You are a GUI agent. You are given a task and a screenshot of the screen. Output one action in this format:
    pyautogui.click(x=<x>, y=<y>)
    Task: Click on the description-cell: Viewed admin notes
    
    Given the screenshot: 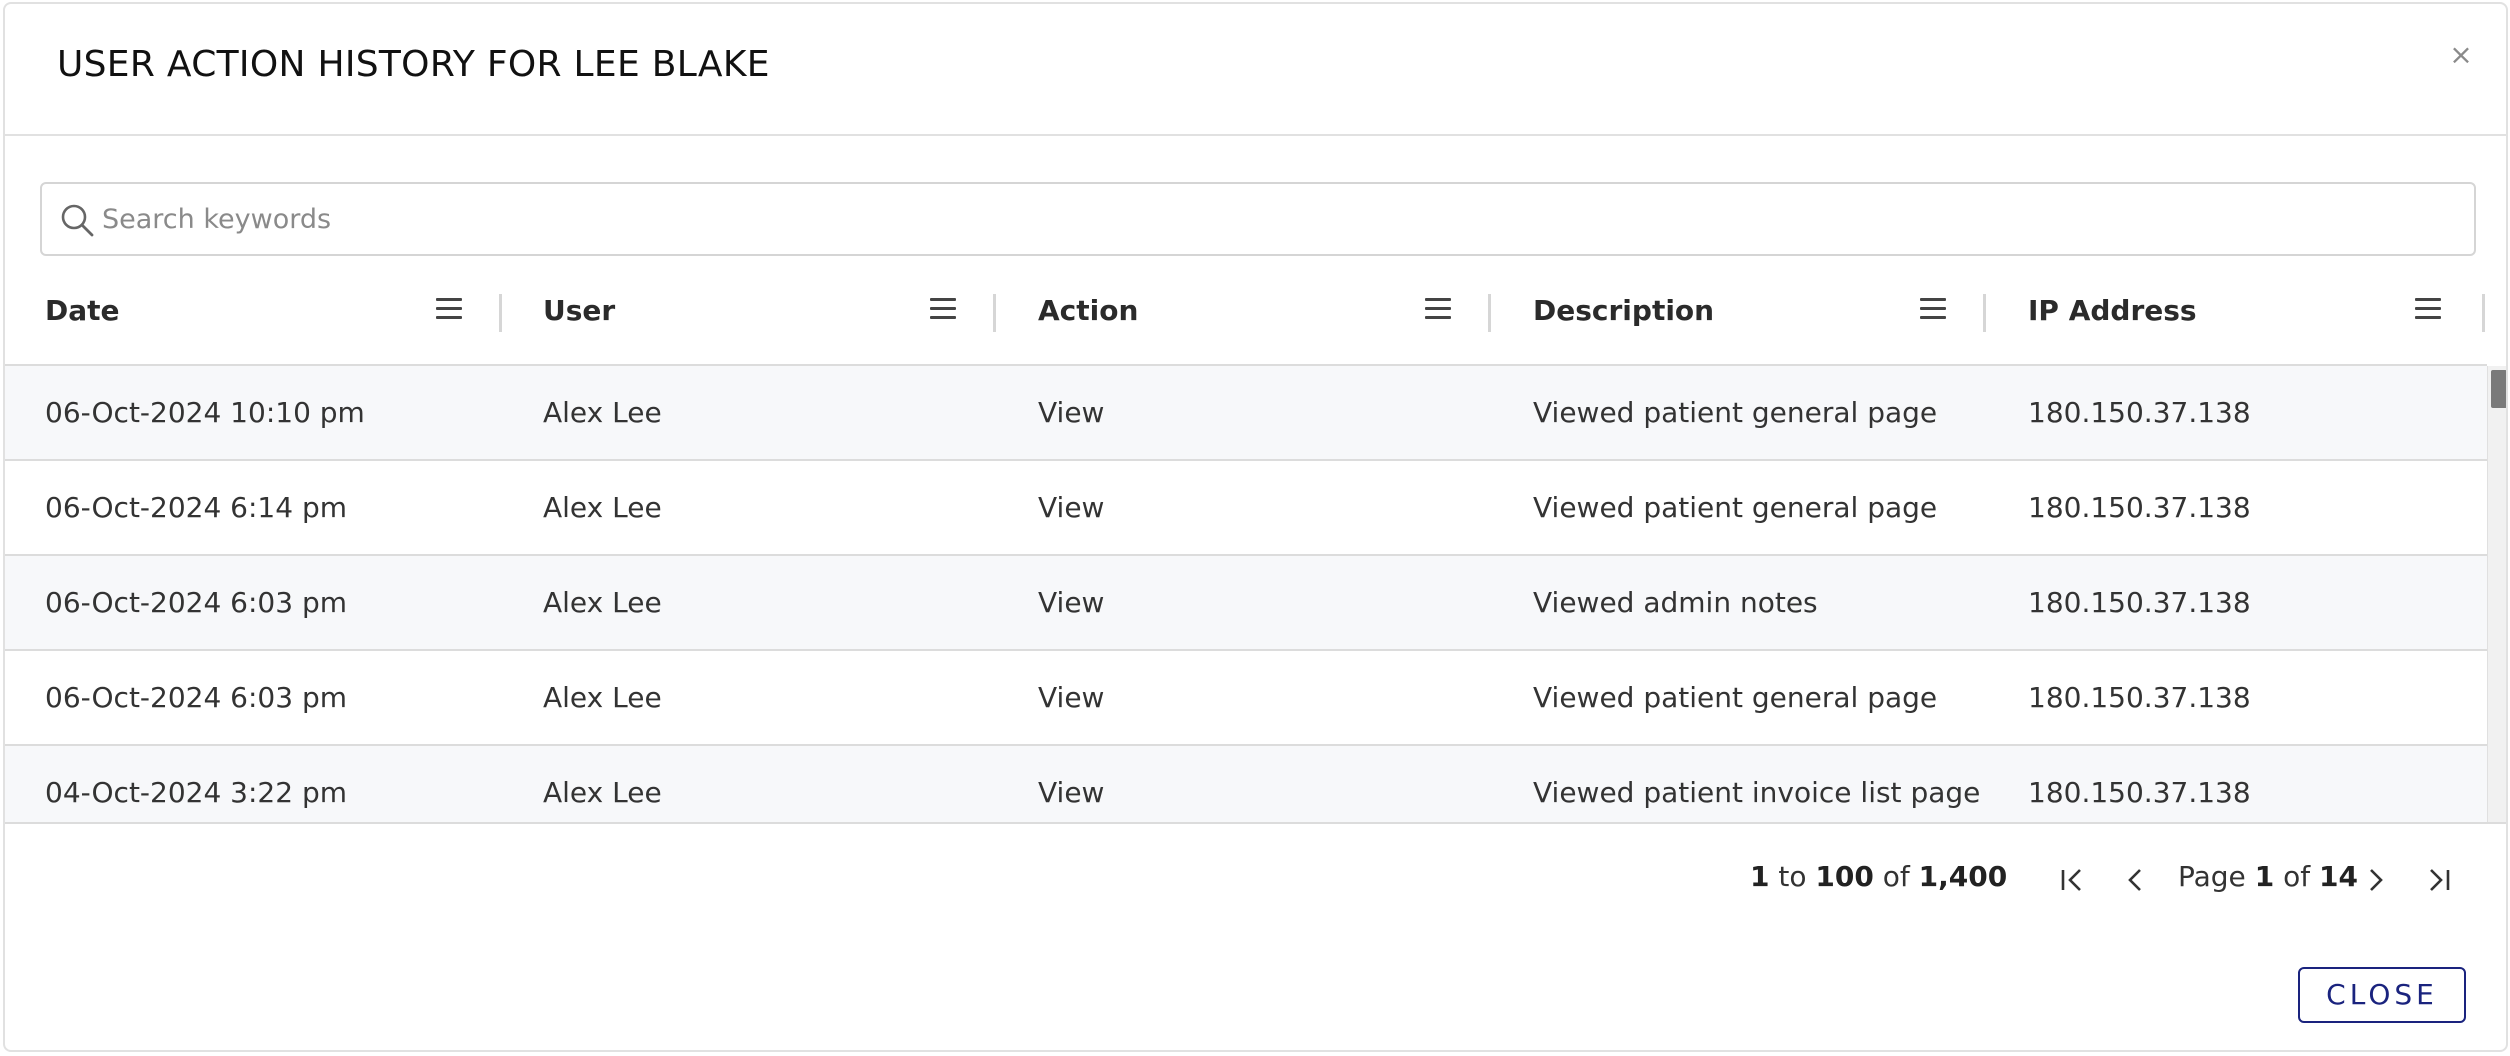 What is the action you would take?
    pyautogui.click(x=1675, y=602)
    